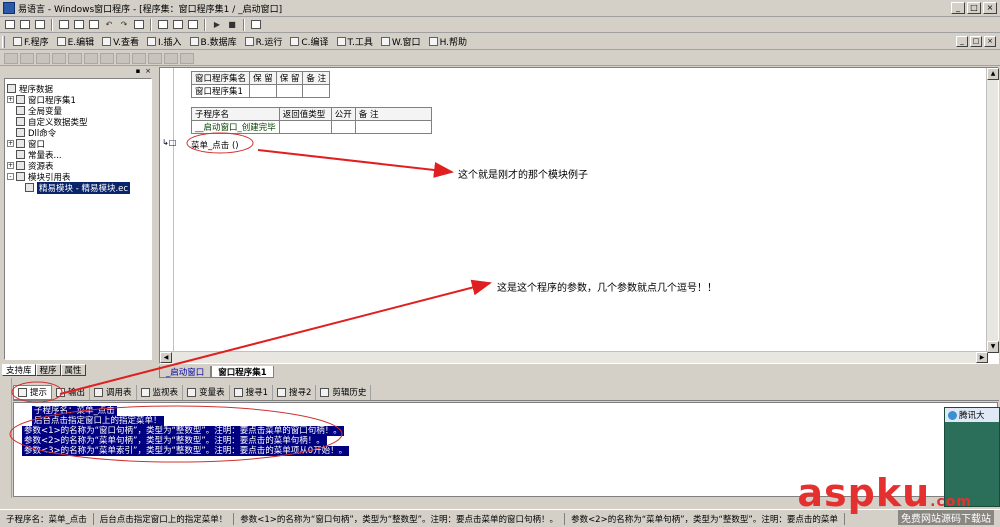 This screenshot has height=527, width=1000. Describe the element at coordinates (251, 392) in the screenshot. I see `tab-search1: 搜寻1` at that location.